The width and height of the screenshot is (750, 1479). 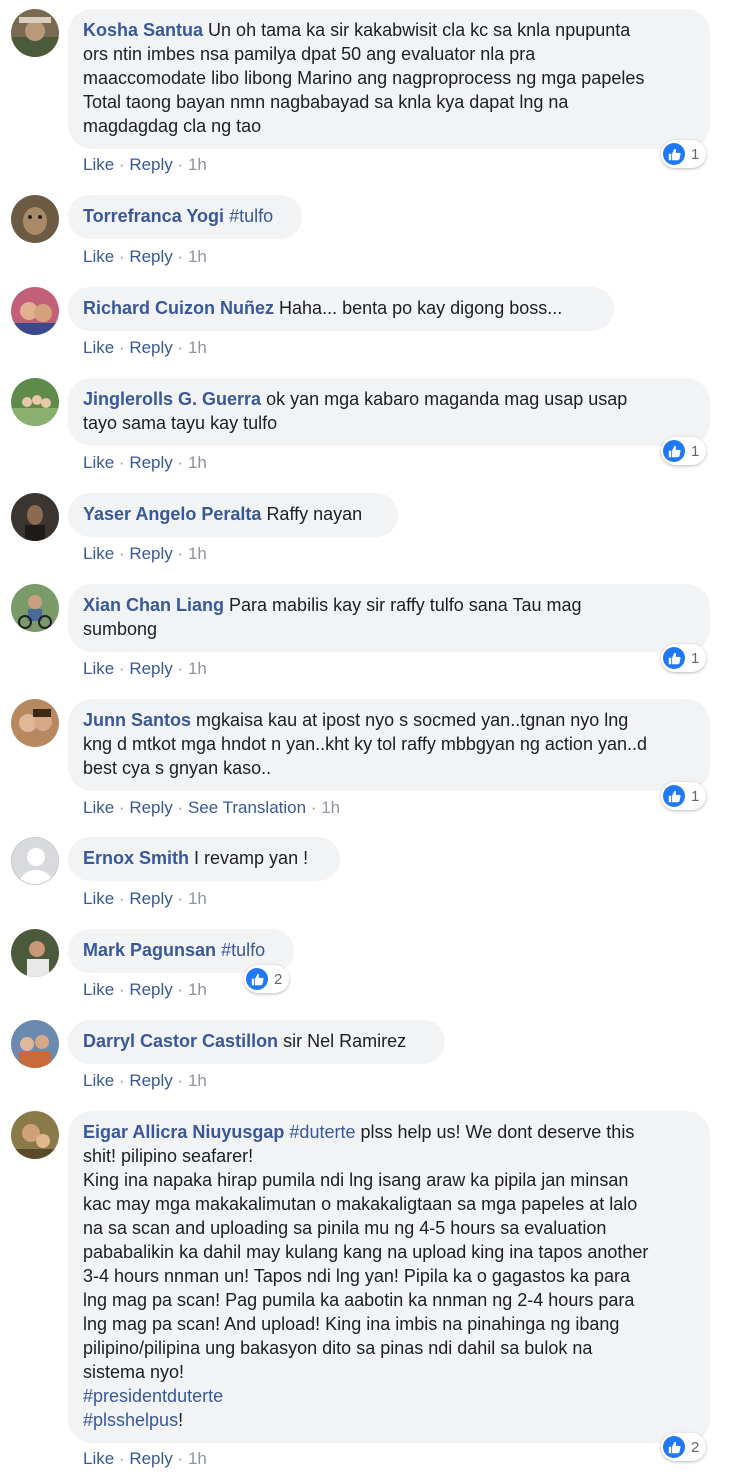 What do you see at coordinates (178, 308) in the screenshot?
I see `author-name: Richard Cuizon Nuñez` at bounding box center [178, 308].